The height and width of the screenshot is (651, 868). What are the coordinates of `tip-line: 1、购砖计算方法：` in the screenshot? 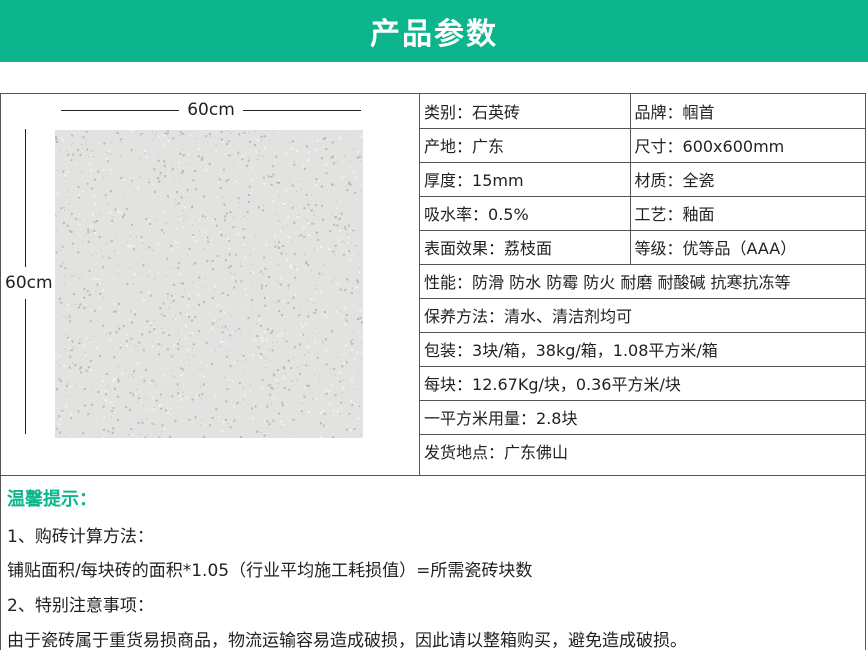 It's located at (80, 537).